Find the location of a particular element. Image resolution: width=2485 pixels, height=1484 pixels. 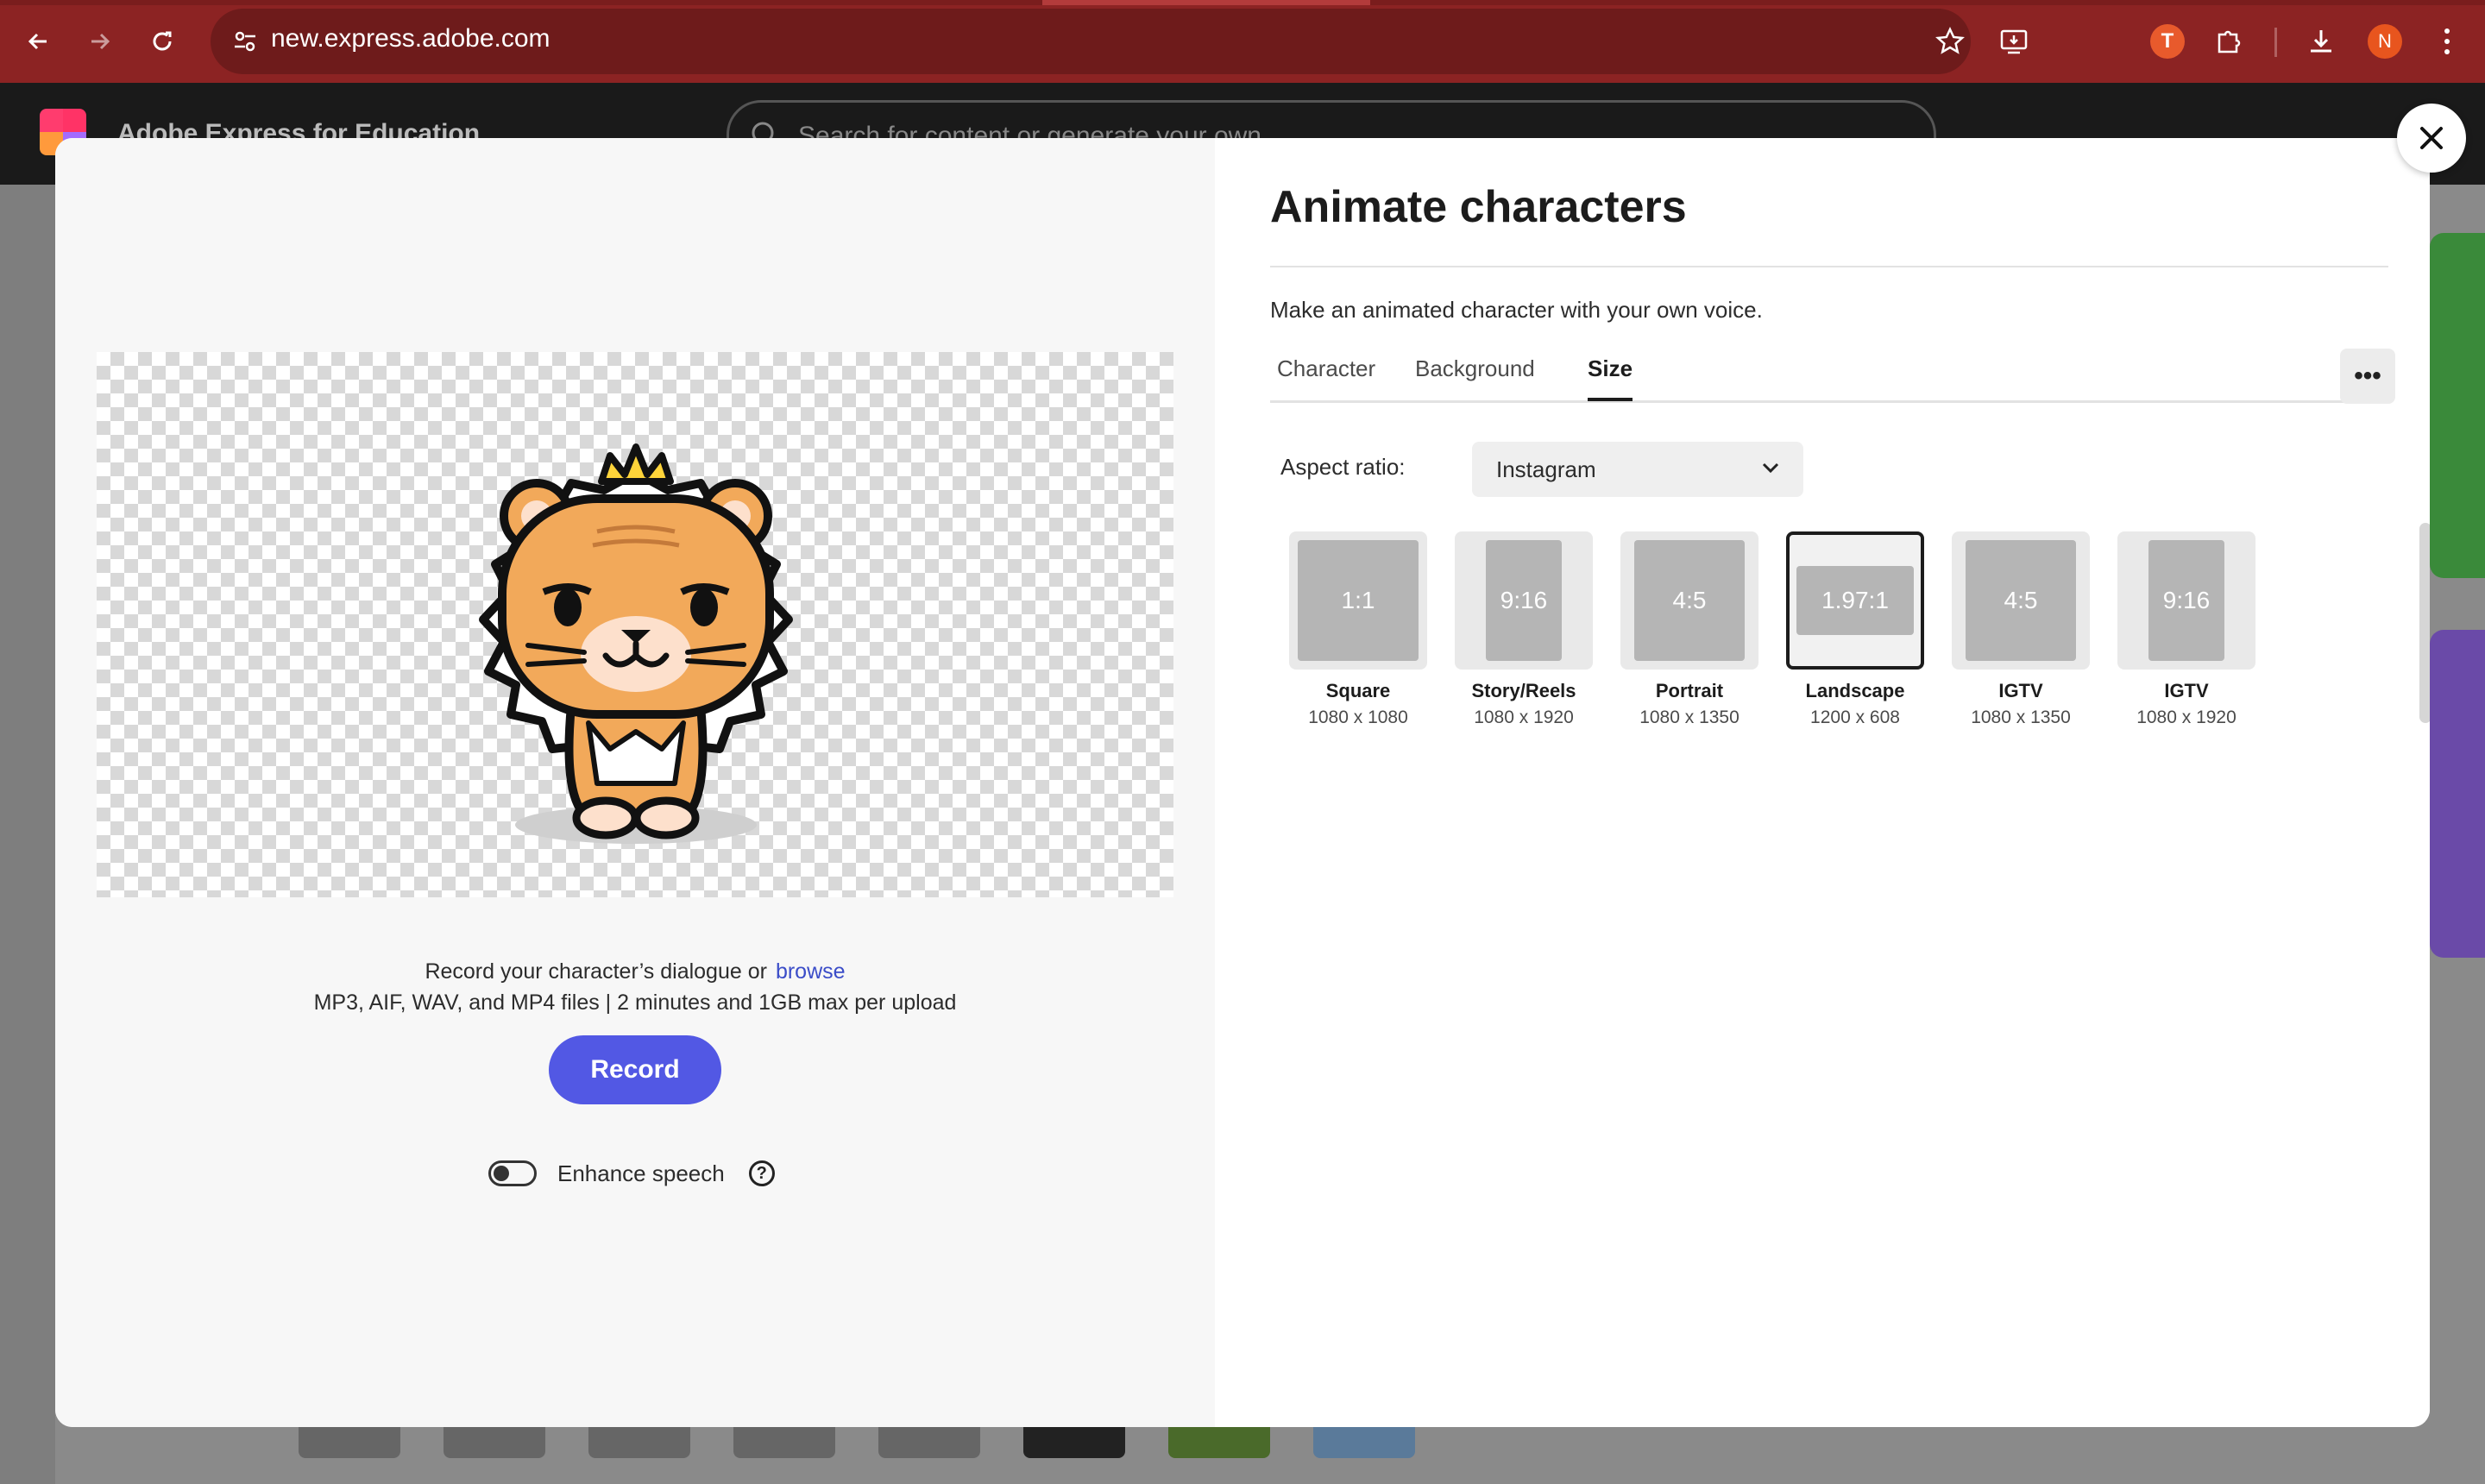

browse-link: browse is located at coordinates (811, 972).